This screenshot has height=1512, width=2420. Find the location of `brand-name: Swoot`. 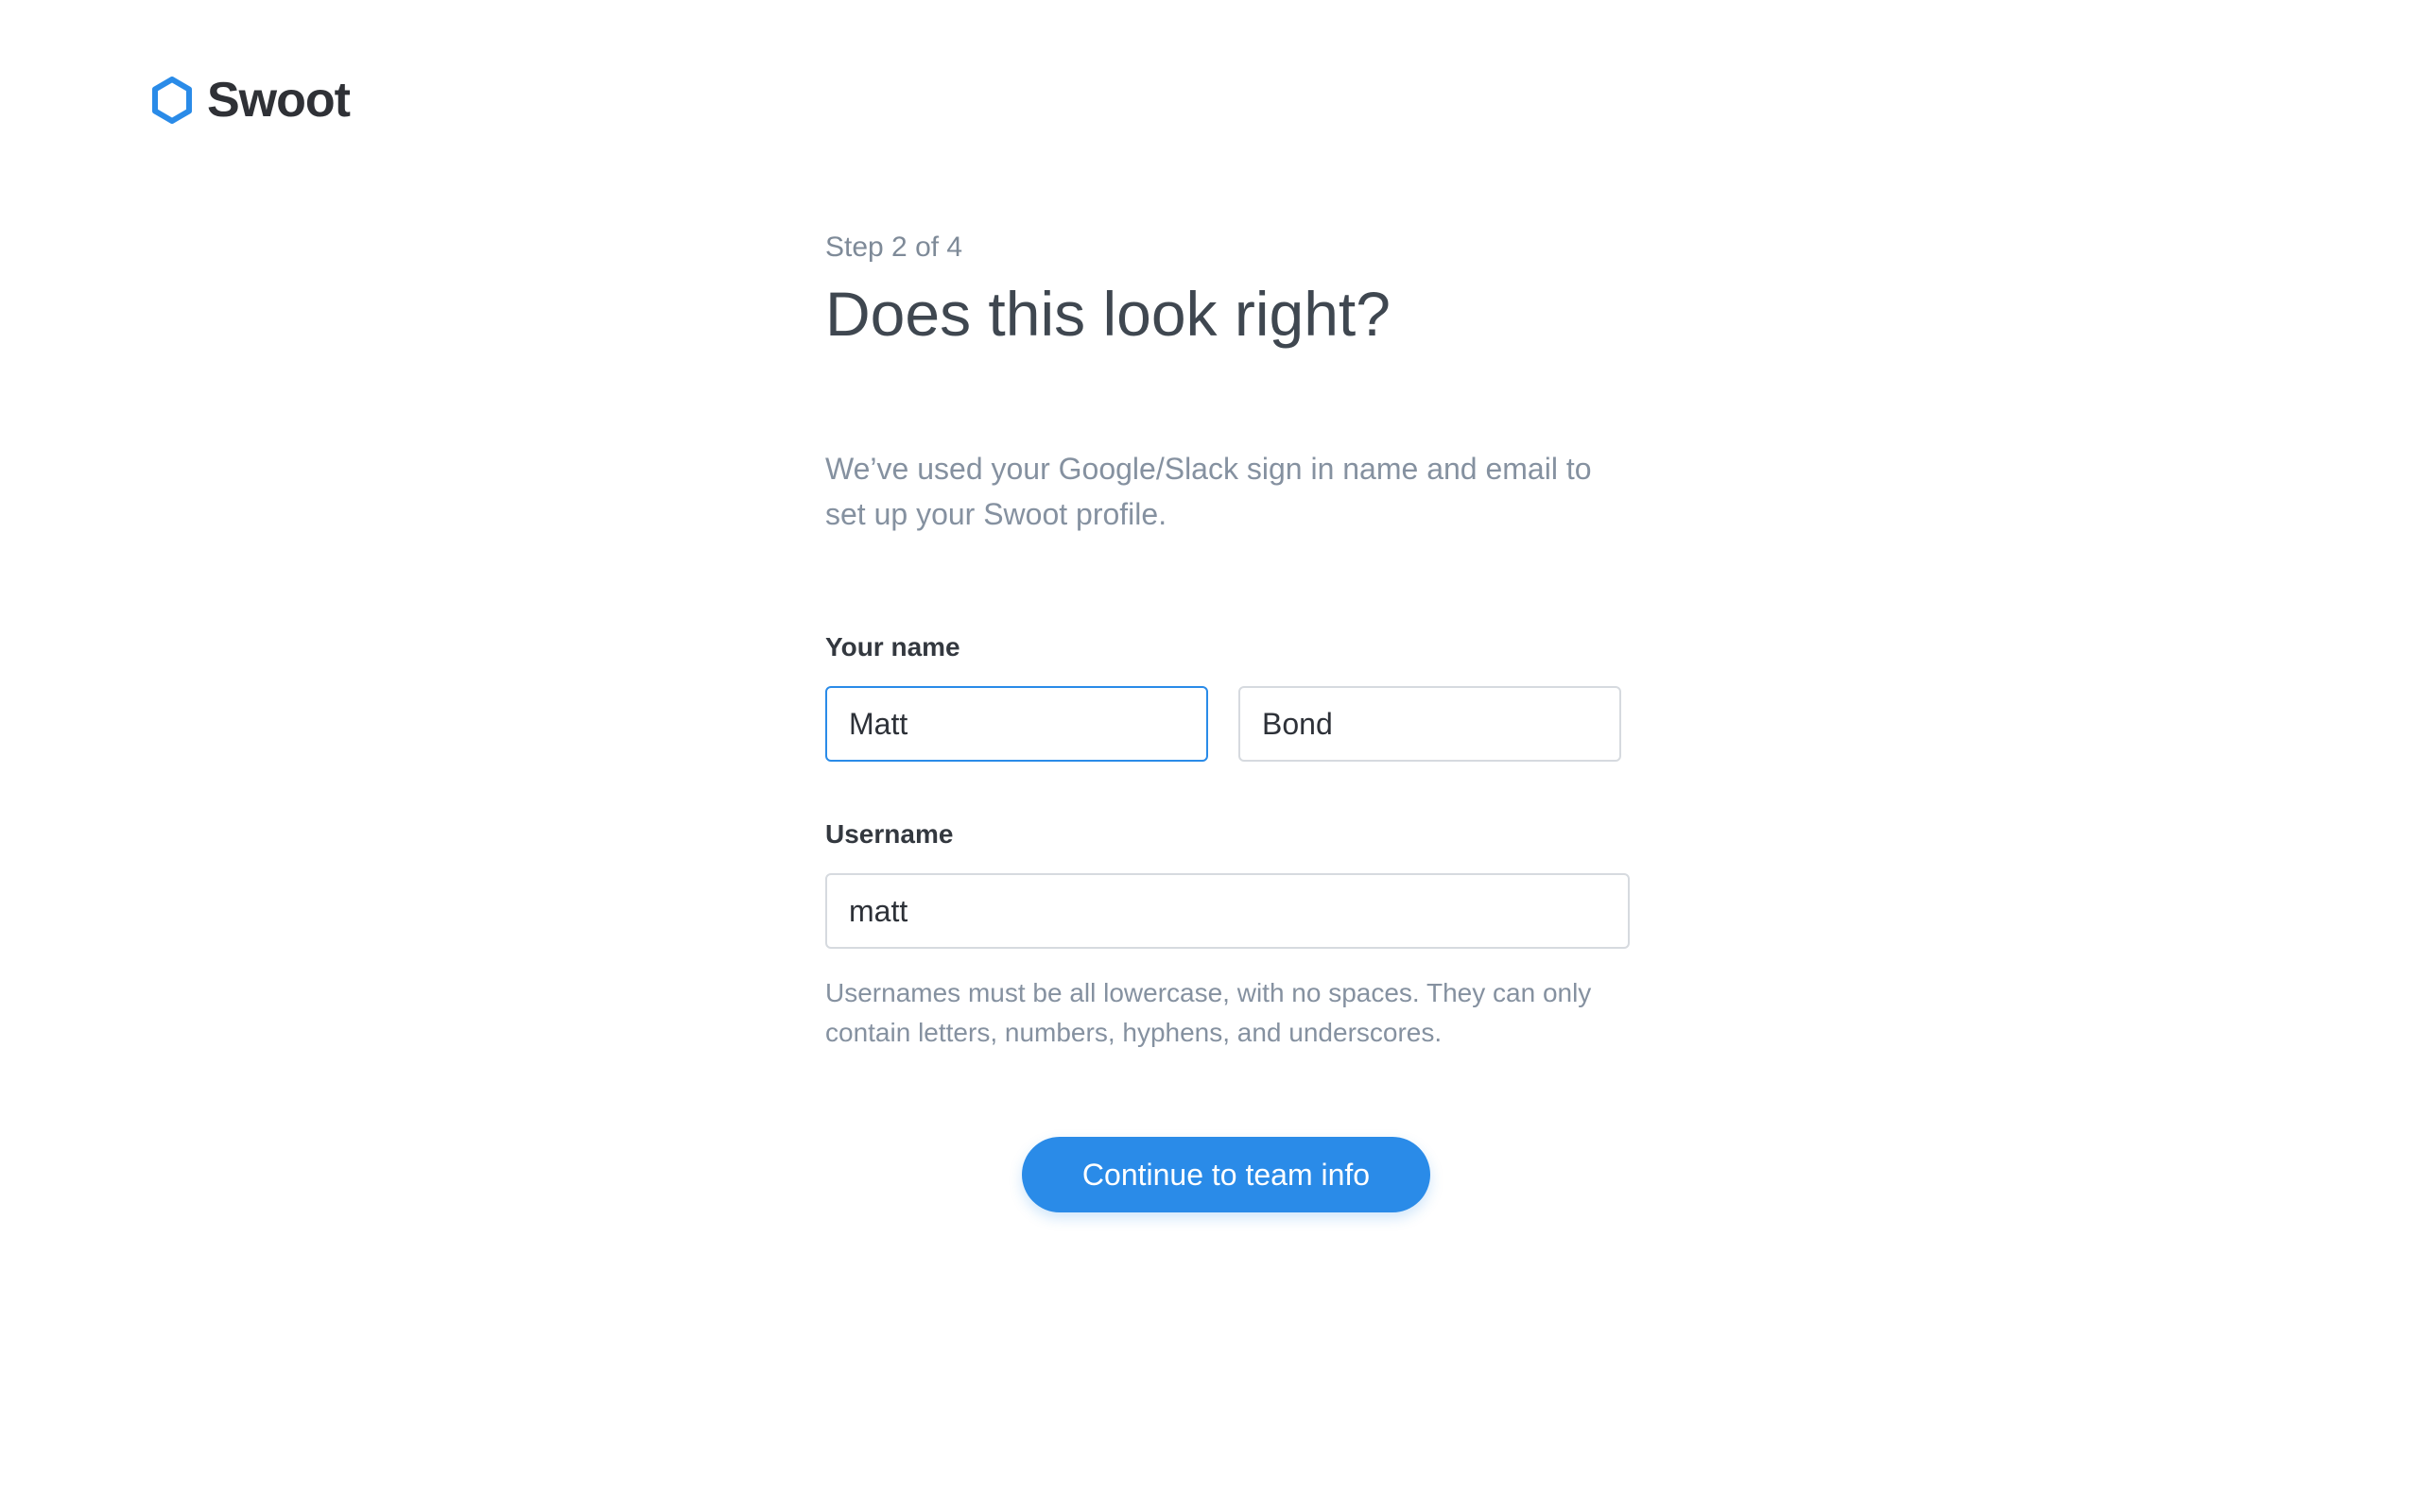

brand-name: Swoot is located at coordinates (279, 100).